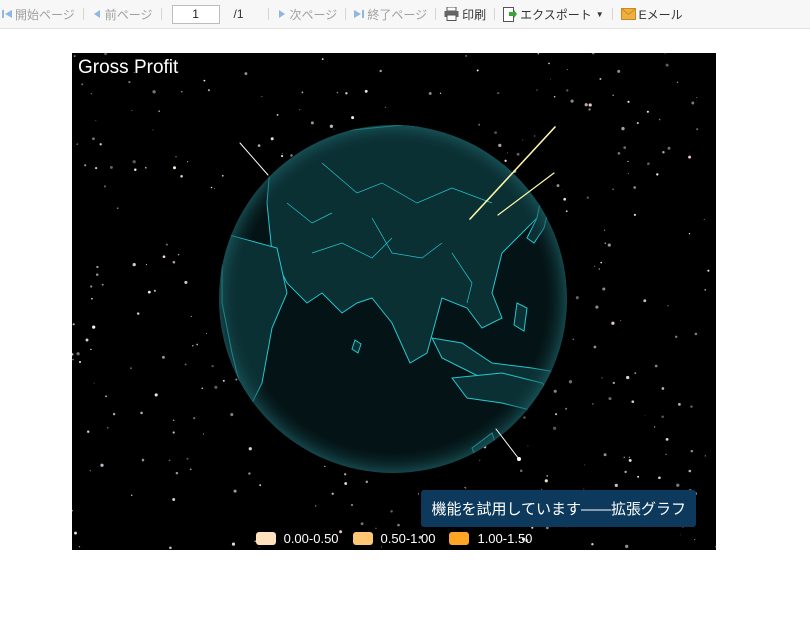 Image resolution: width=810 pixels, height=621 pixels. I want to click on trial-banner: 機能を試用しています——拡張グラフ, so click(558, 508).